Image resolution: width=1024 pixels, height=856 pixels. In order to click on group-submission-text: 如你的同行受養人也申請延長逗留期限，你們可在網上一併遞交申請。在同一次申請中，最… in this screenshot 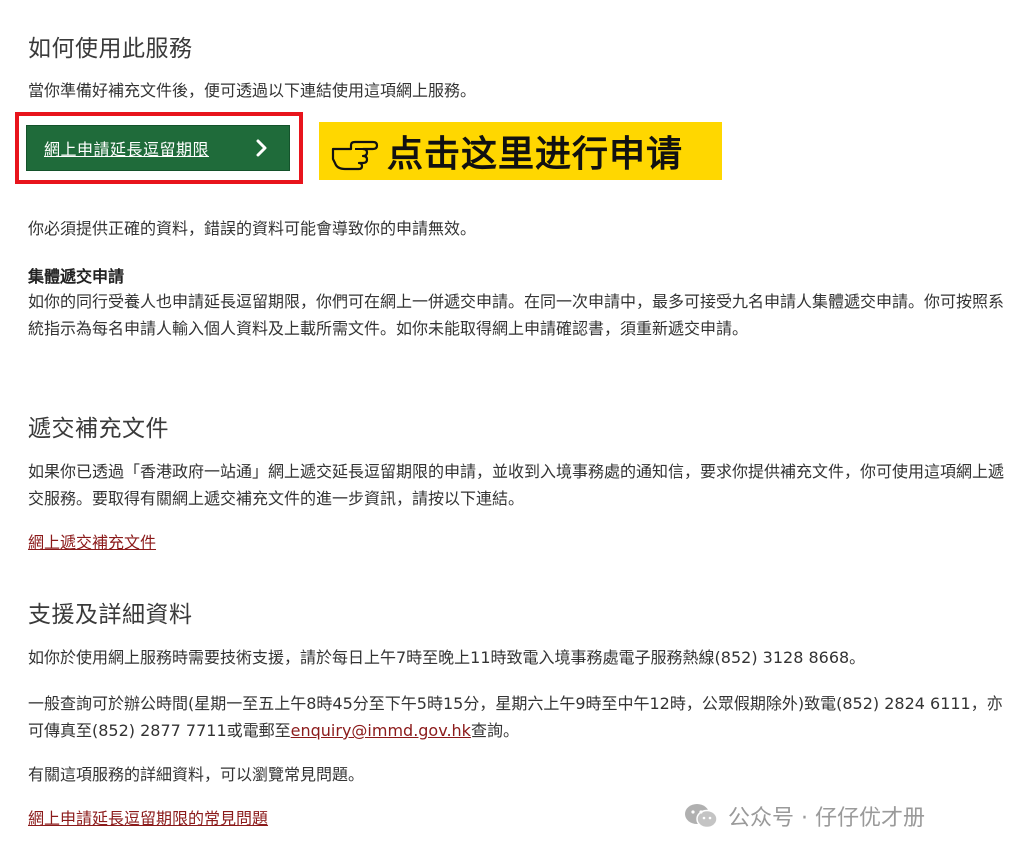, I will do `click(516, 315)`.